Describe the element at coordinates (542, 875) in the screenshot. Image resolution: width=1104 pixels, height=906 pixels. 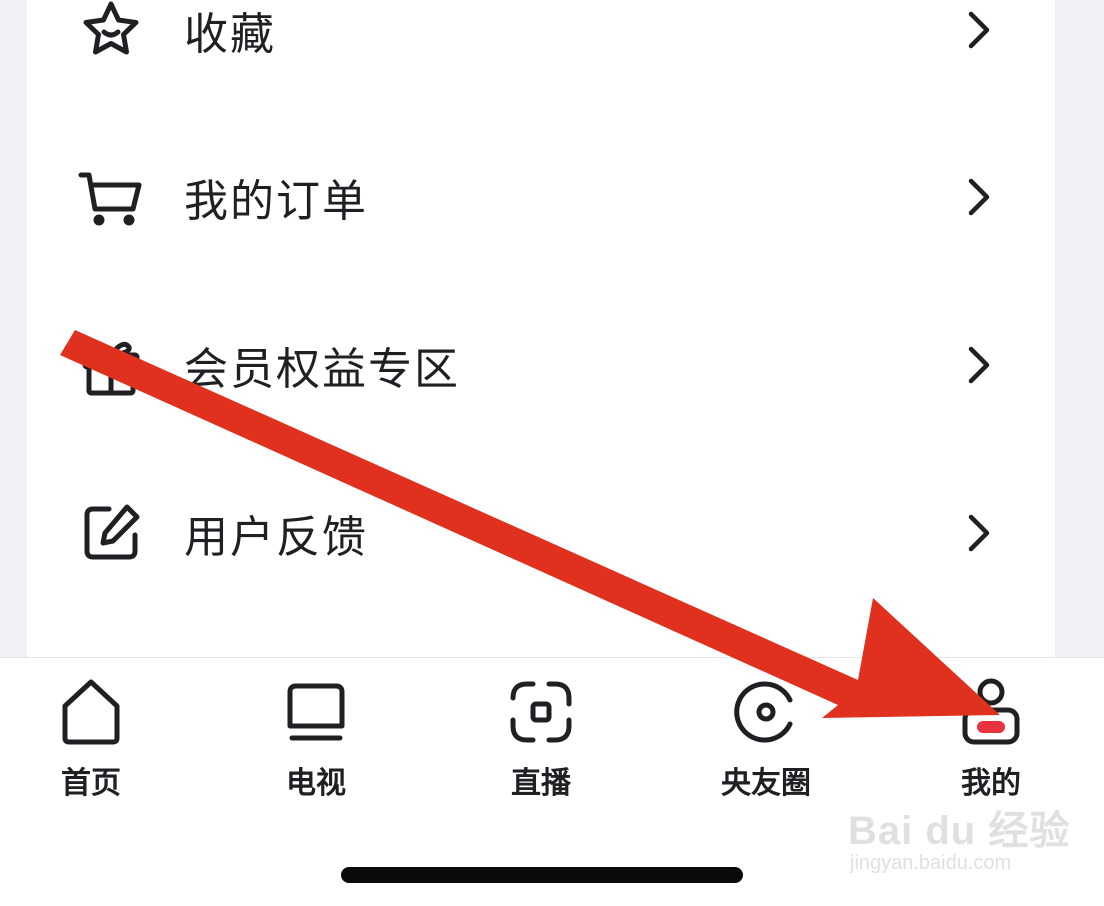
I see `home-indicator` at that location.